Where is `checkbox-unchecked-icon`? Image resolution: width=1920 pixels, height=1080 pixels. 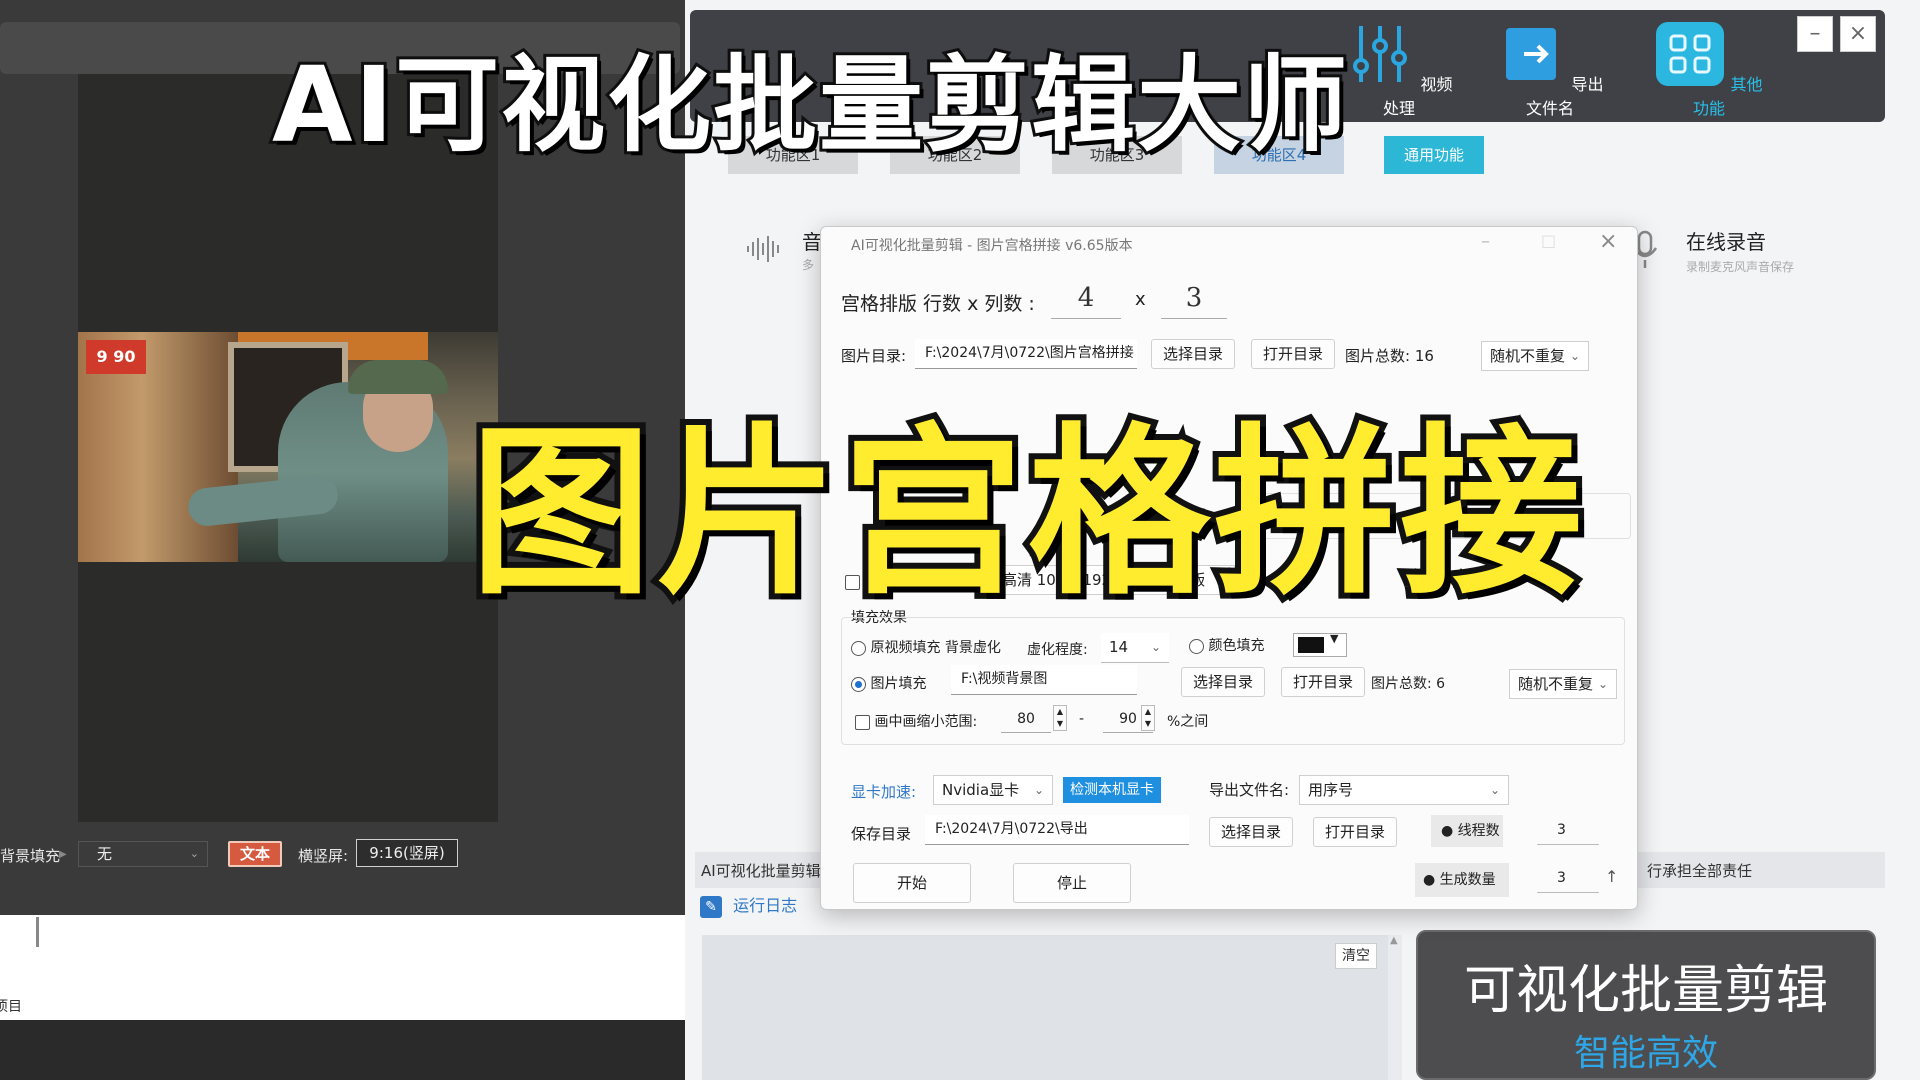
checkbox-unchecked-icon is located at coordinates (862, 722).